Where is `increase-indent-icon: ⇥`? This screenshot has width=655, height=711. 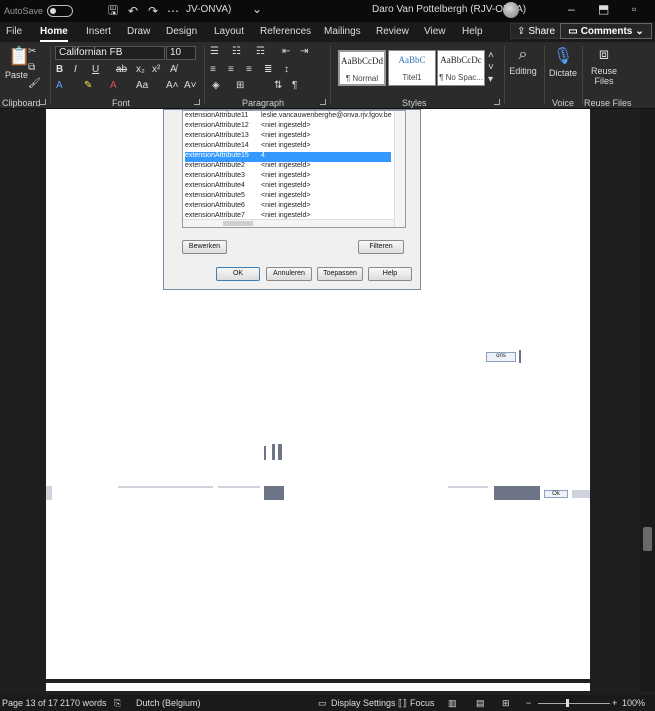
increase-indent-icon: ⇥ is located at coordinates (304, 51).